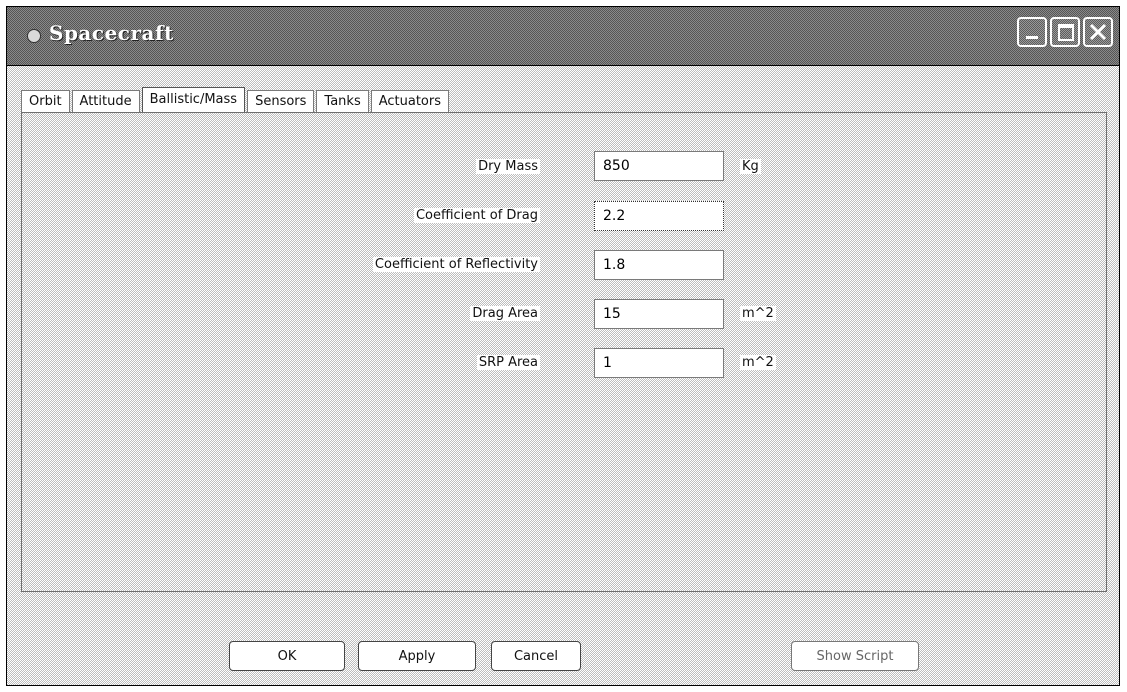  Describe the element at coordinates (758, 362) in the screenshot. I see `srp-area-unit: m^2` at that location.